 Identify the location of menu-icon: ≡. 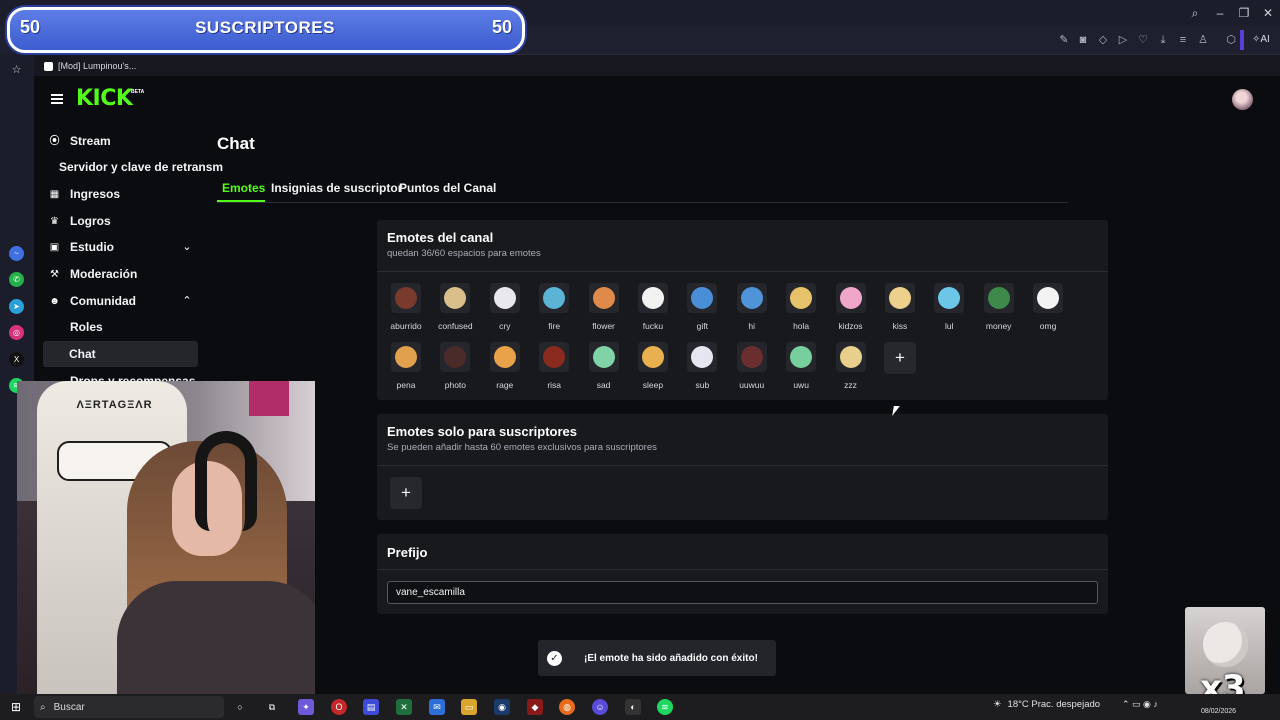
(1183, 40).